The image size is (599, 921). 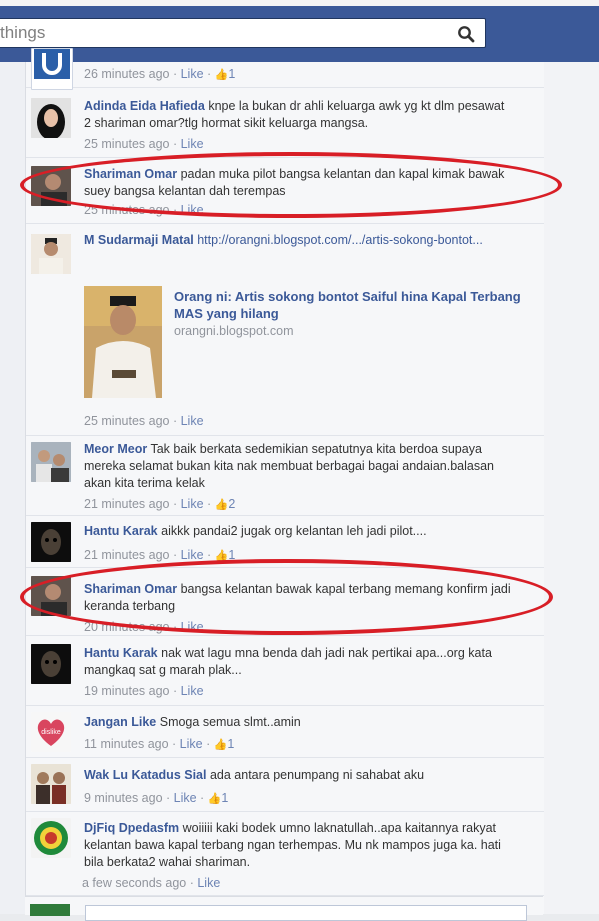 I want to click on timestamp: 26 minutes ago, so click(x=126, y=74).